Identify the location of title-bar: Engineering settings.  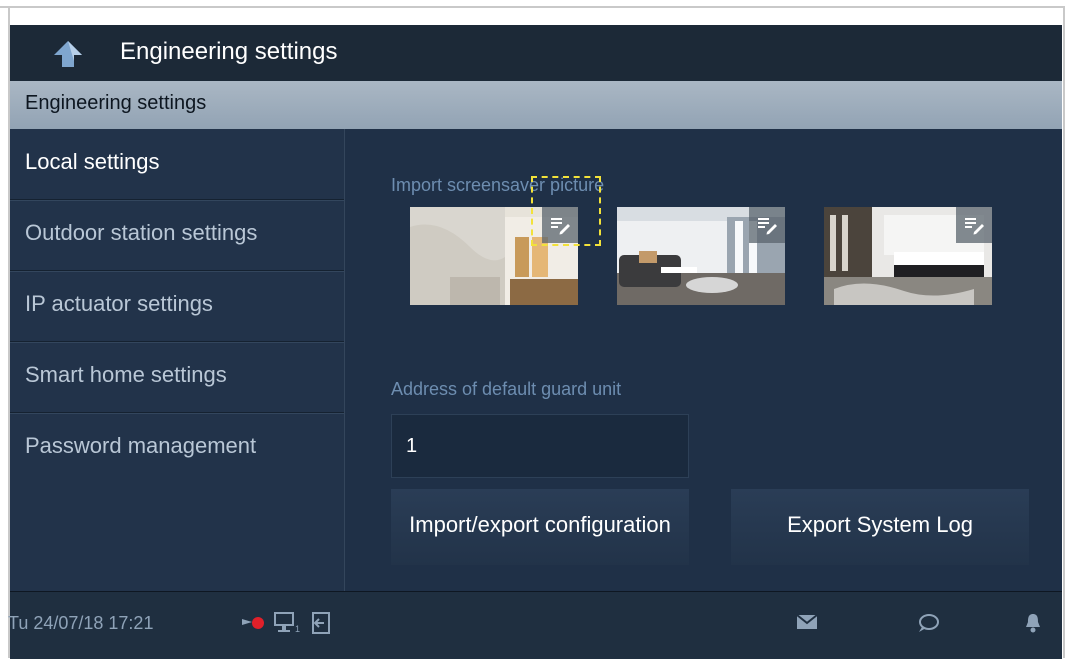
(536, 53).